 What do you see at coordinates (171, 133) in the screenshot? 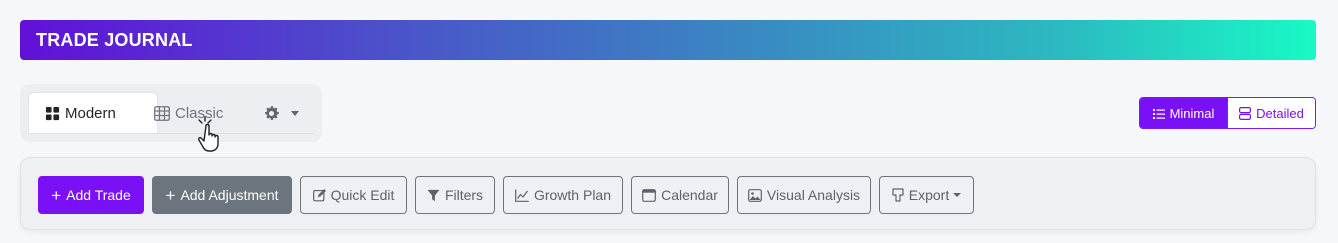
I see `tab-divider` at bounding box center [171, 133].